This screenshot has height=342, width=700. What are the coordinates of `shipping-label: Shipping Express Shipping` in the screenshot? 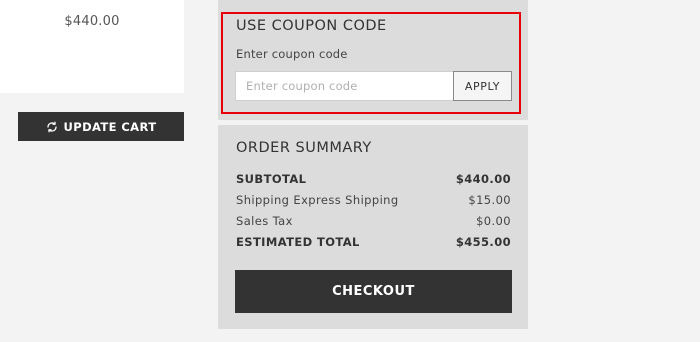 It's located at (317, 200).